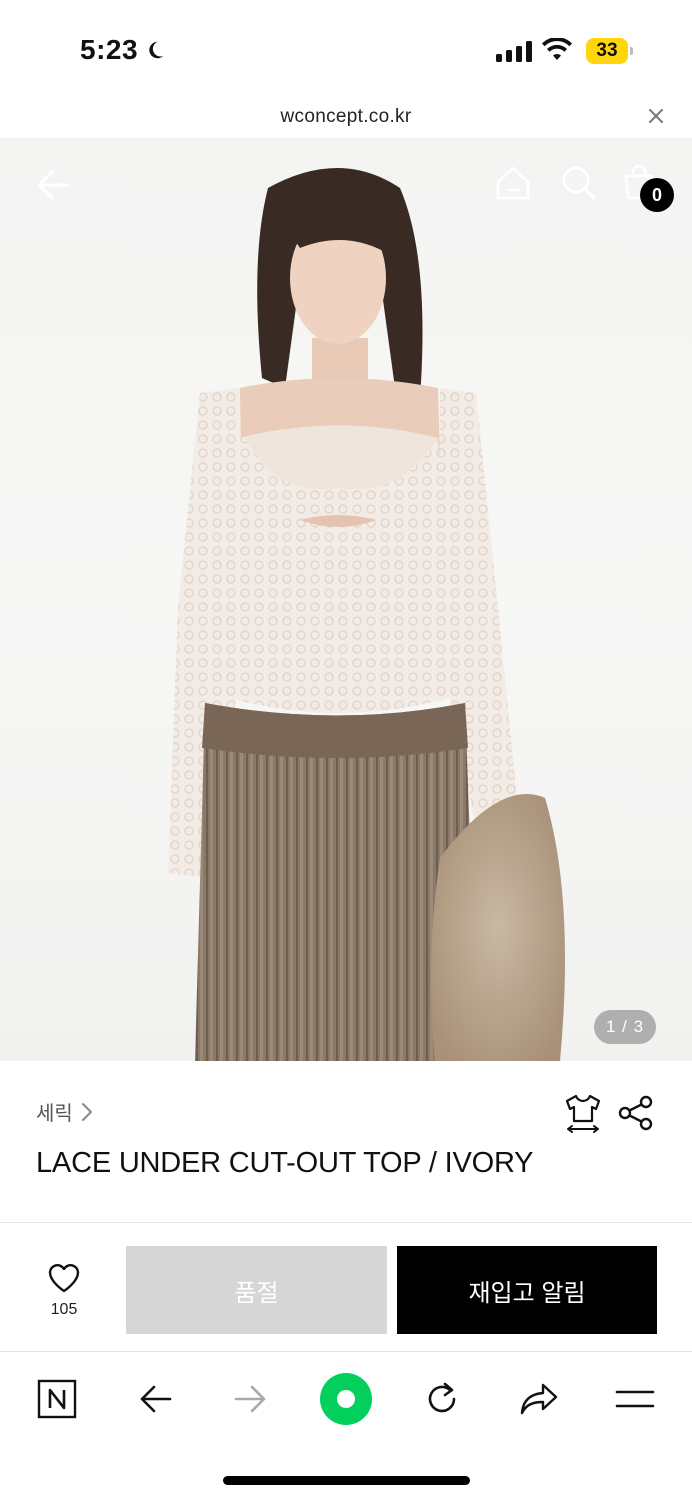 Image resolution: width=692 pixels, height=1500 pixels. What do you see at coordinates (346, 188) in the screenshot?
I see `hero-nav: 0` at bounding box center [346, 188].